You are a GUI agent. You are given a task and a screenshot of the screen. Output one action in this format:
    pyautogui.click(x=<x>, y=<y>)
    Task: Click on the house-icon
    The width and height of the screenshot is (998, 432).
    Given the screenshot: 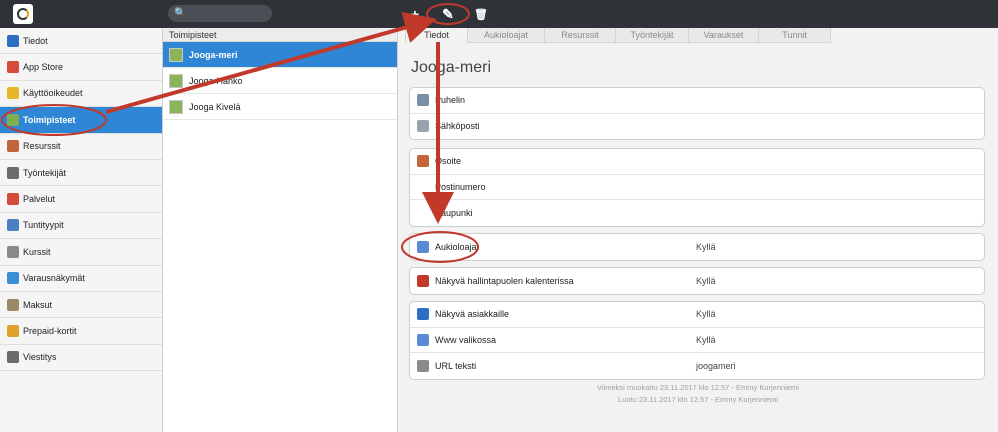 What is the action you would take?
    pyautogui.click(x=13, y=146)
    